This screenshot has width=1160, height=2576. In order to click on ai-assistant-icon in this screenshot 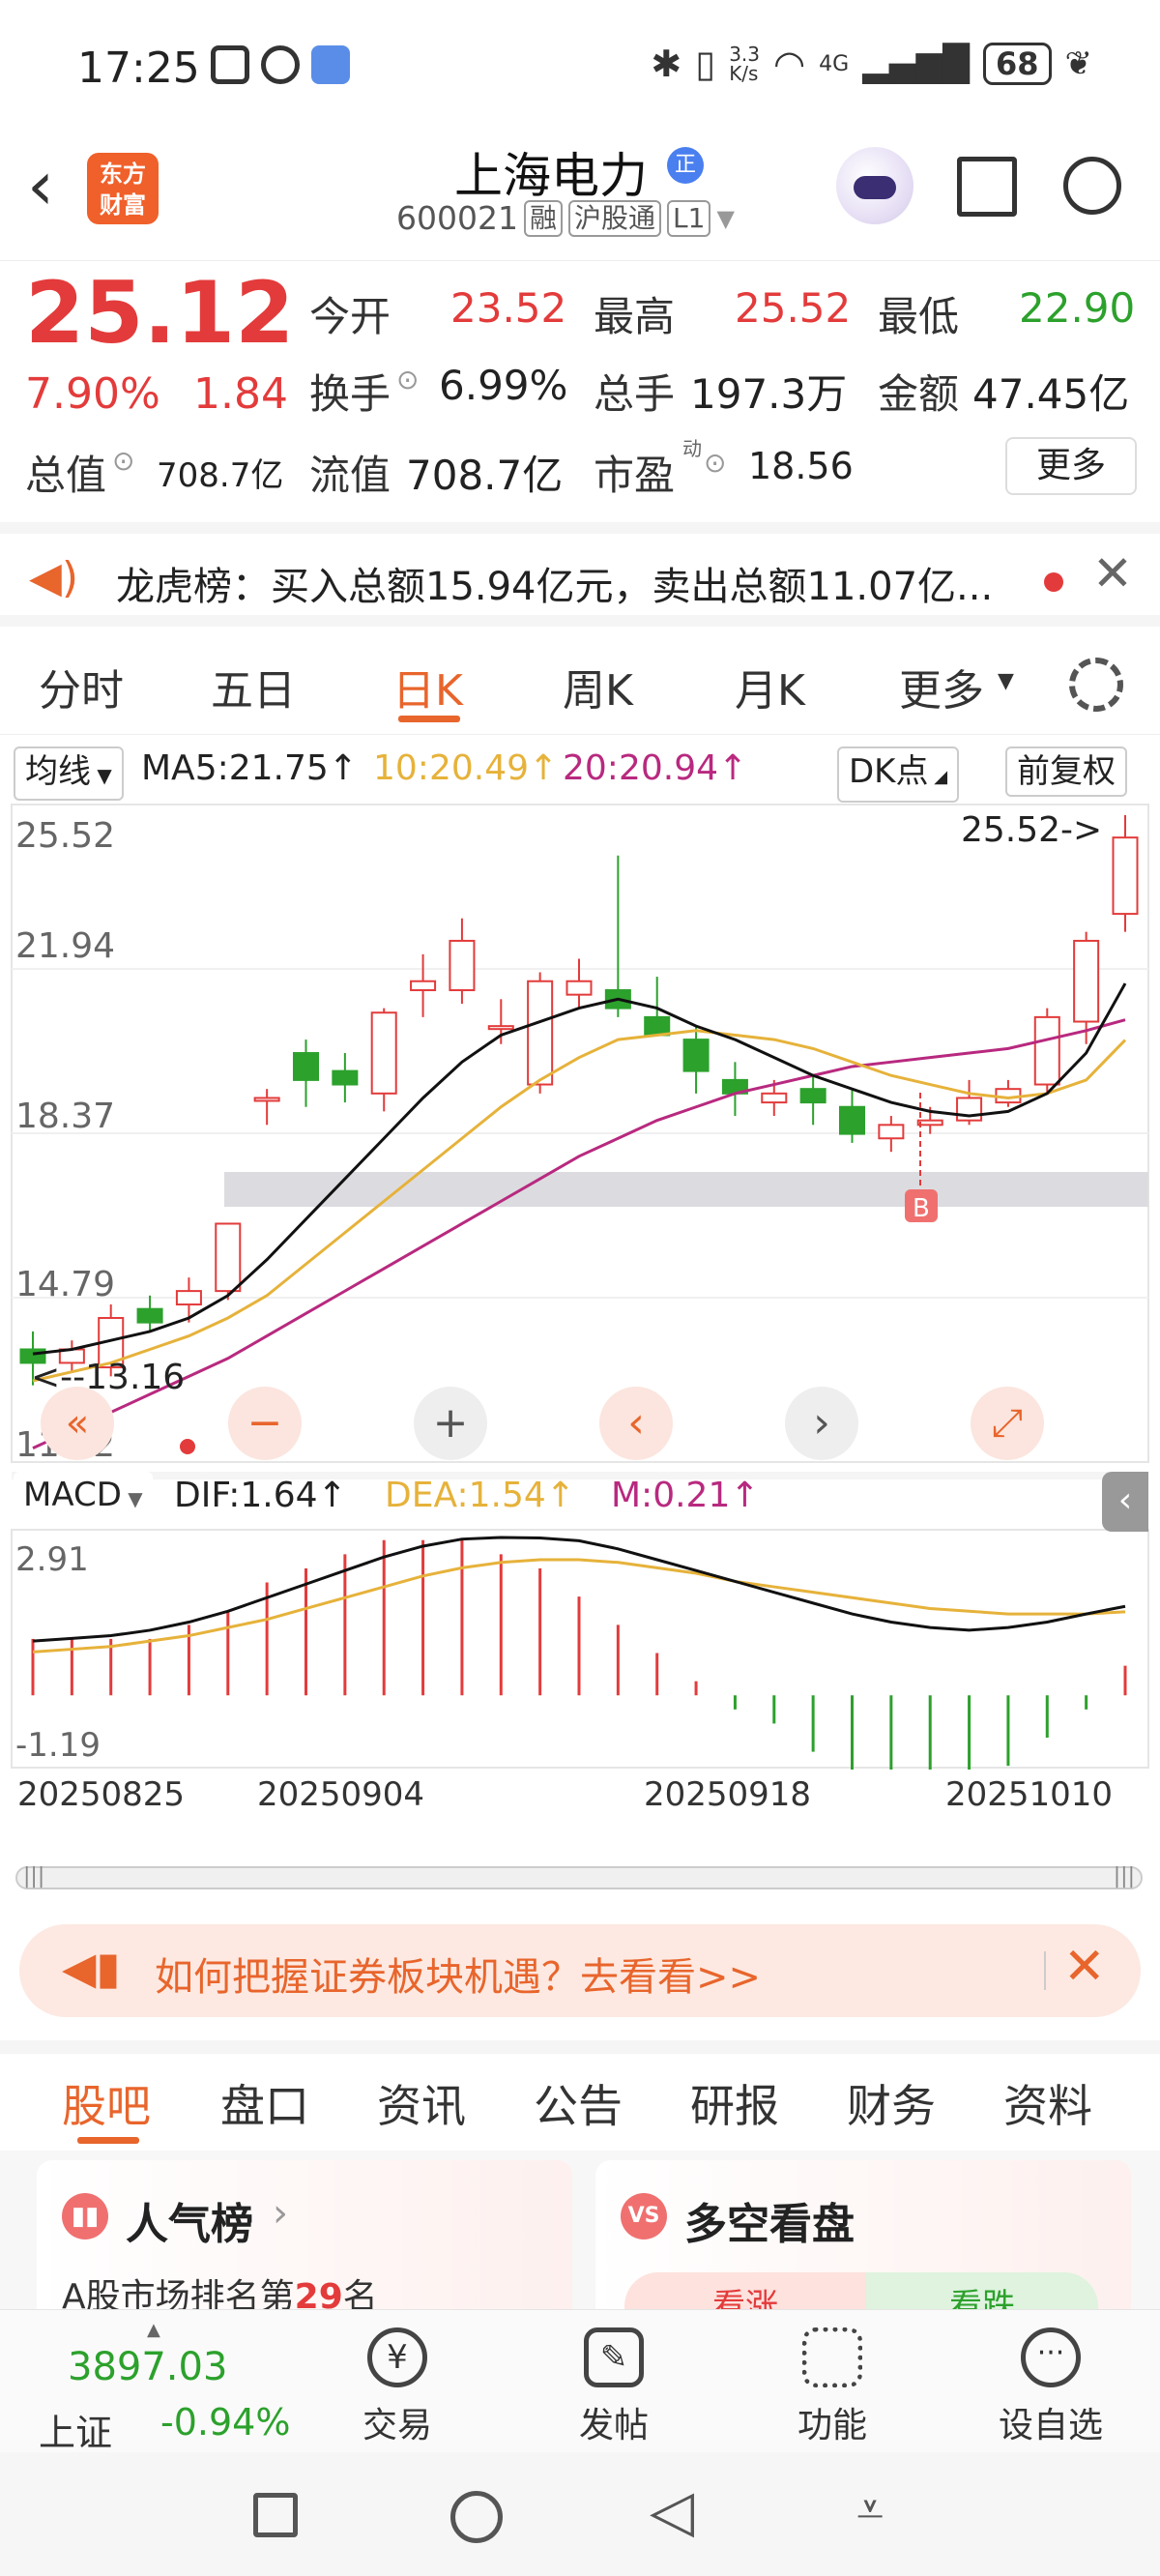, I will do `click(875, 185)`.